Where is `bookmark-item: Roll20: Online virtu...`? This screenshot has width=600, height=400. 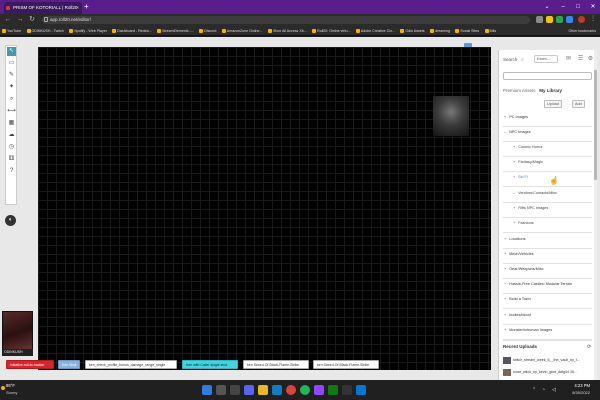 bookmark-item: Roll20: Online virtu... is located at coordinates (331, 30).